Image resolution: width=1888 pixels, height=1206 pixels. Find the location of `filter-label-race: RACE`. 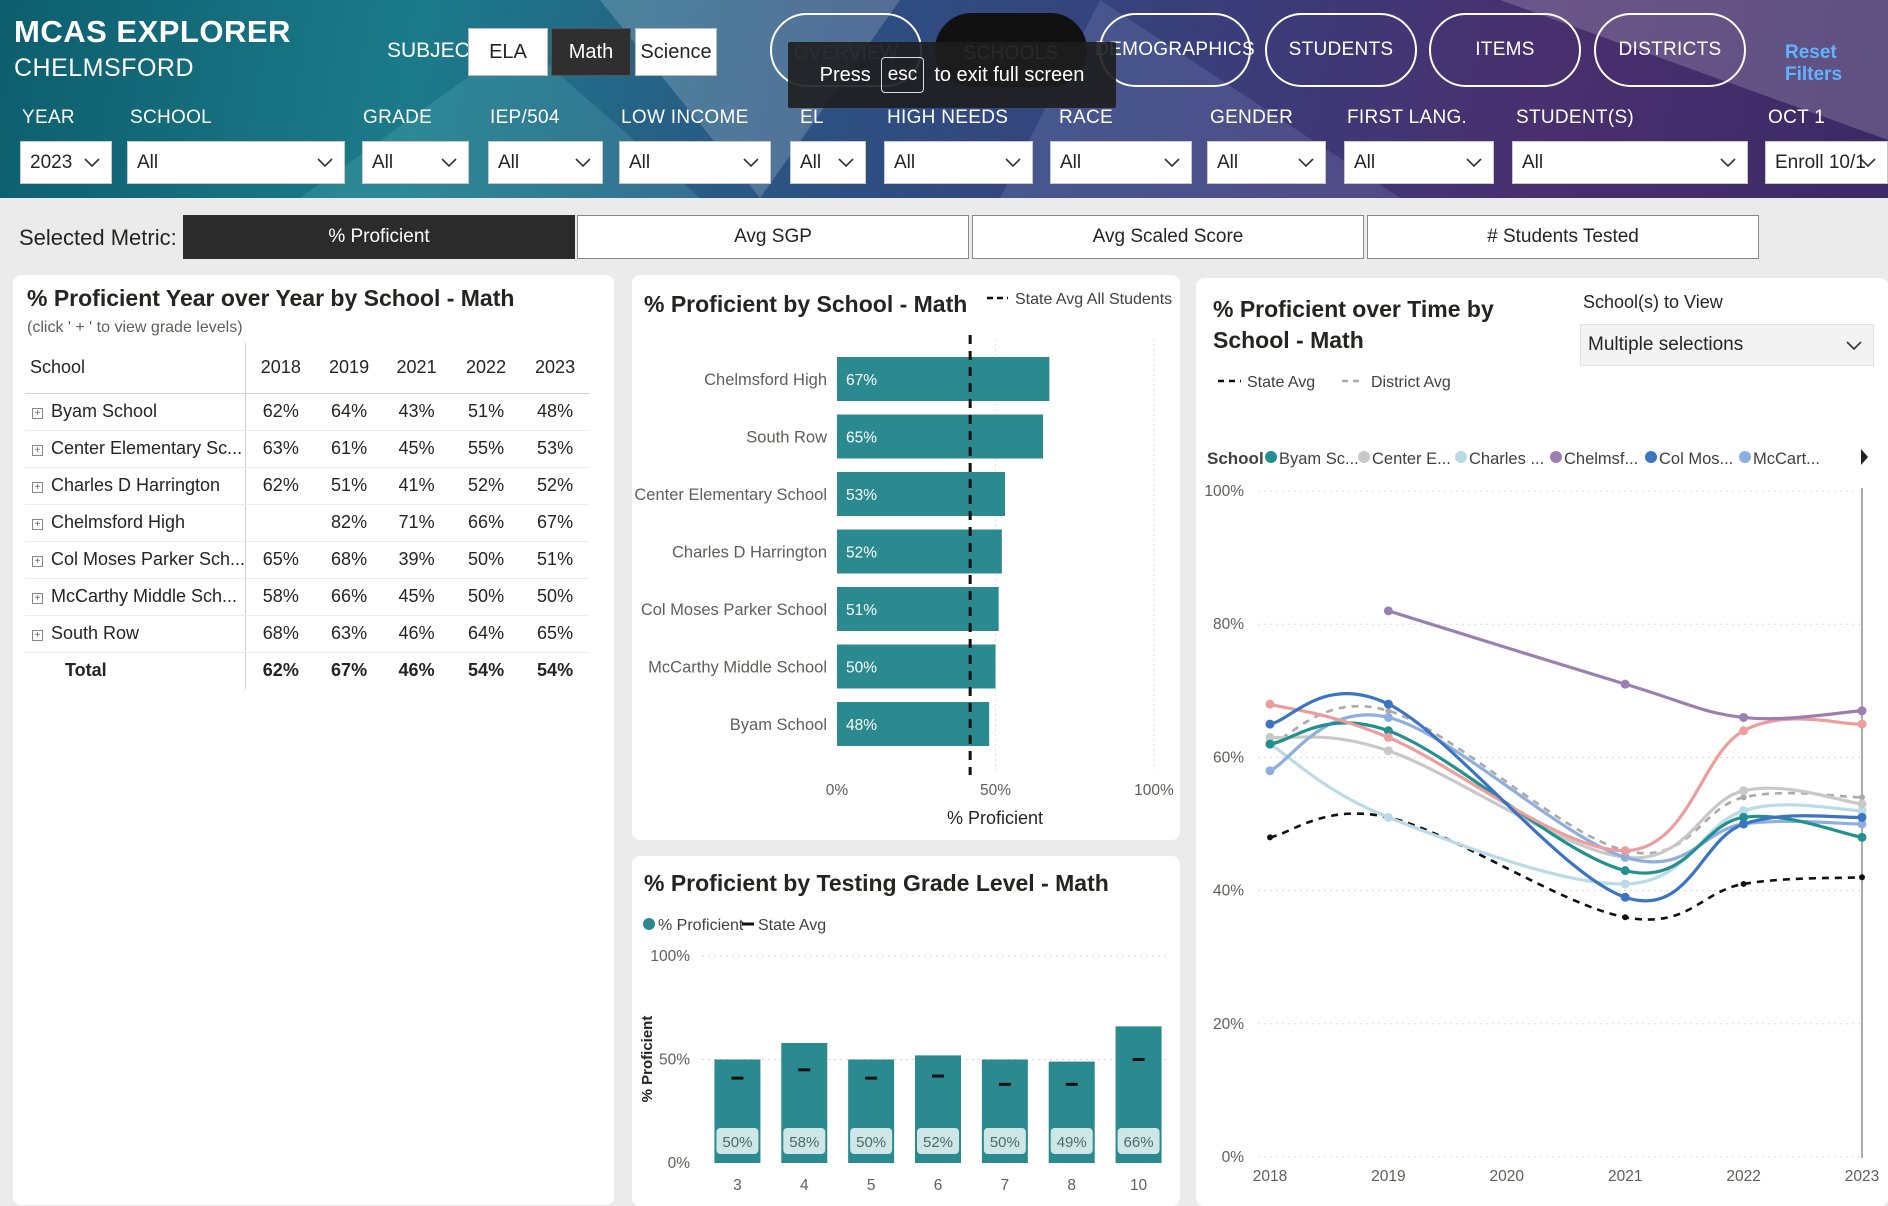

filter-label-race: RACE is located at coordinates (1086, 117).